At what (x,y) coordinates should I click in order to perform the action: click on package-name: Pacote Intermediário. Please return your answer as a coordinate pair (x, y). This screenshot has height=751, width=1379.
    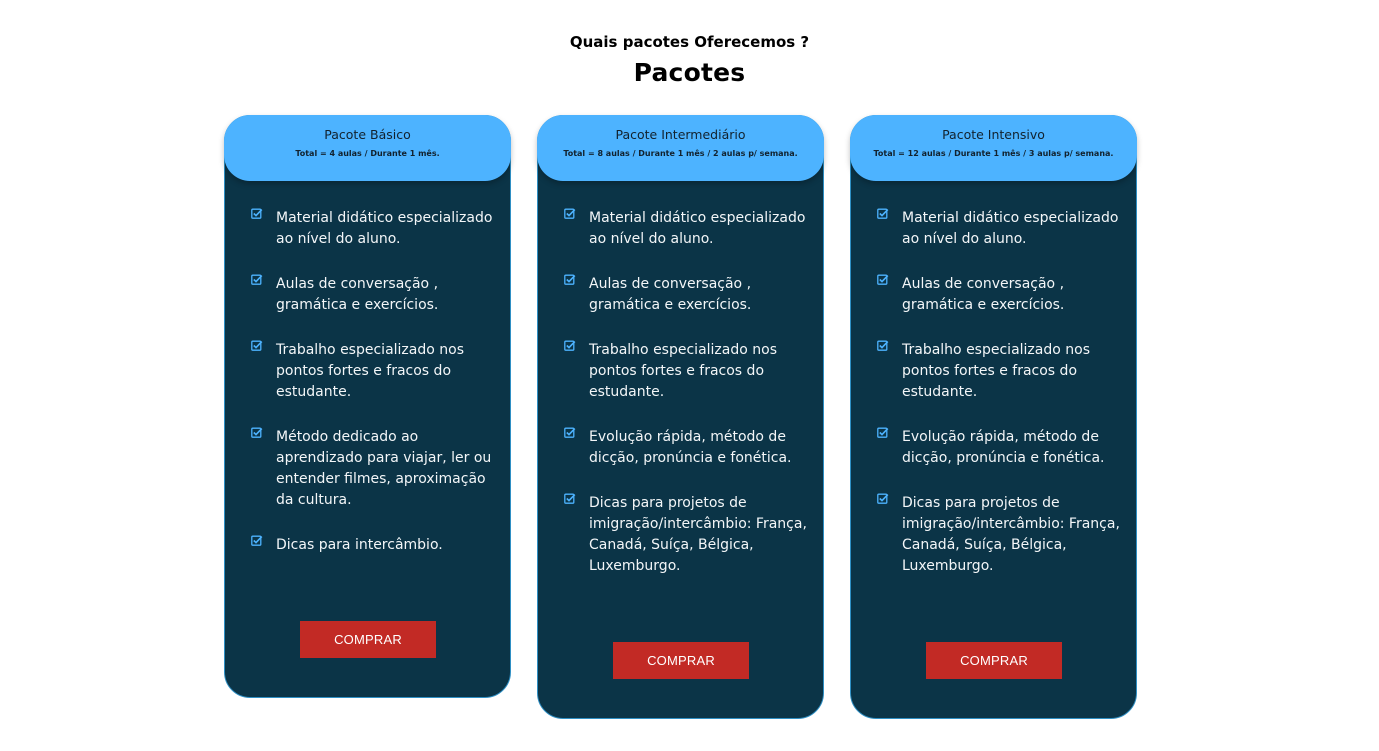
    Looking at the image, I should click on (680, 134).